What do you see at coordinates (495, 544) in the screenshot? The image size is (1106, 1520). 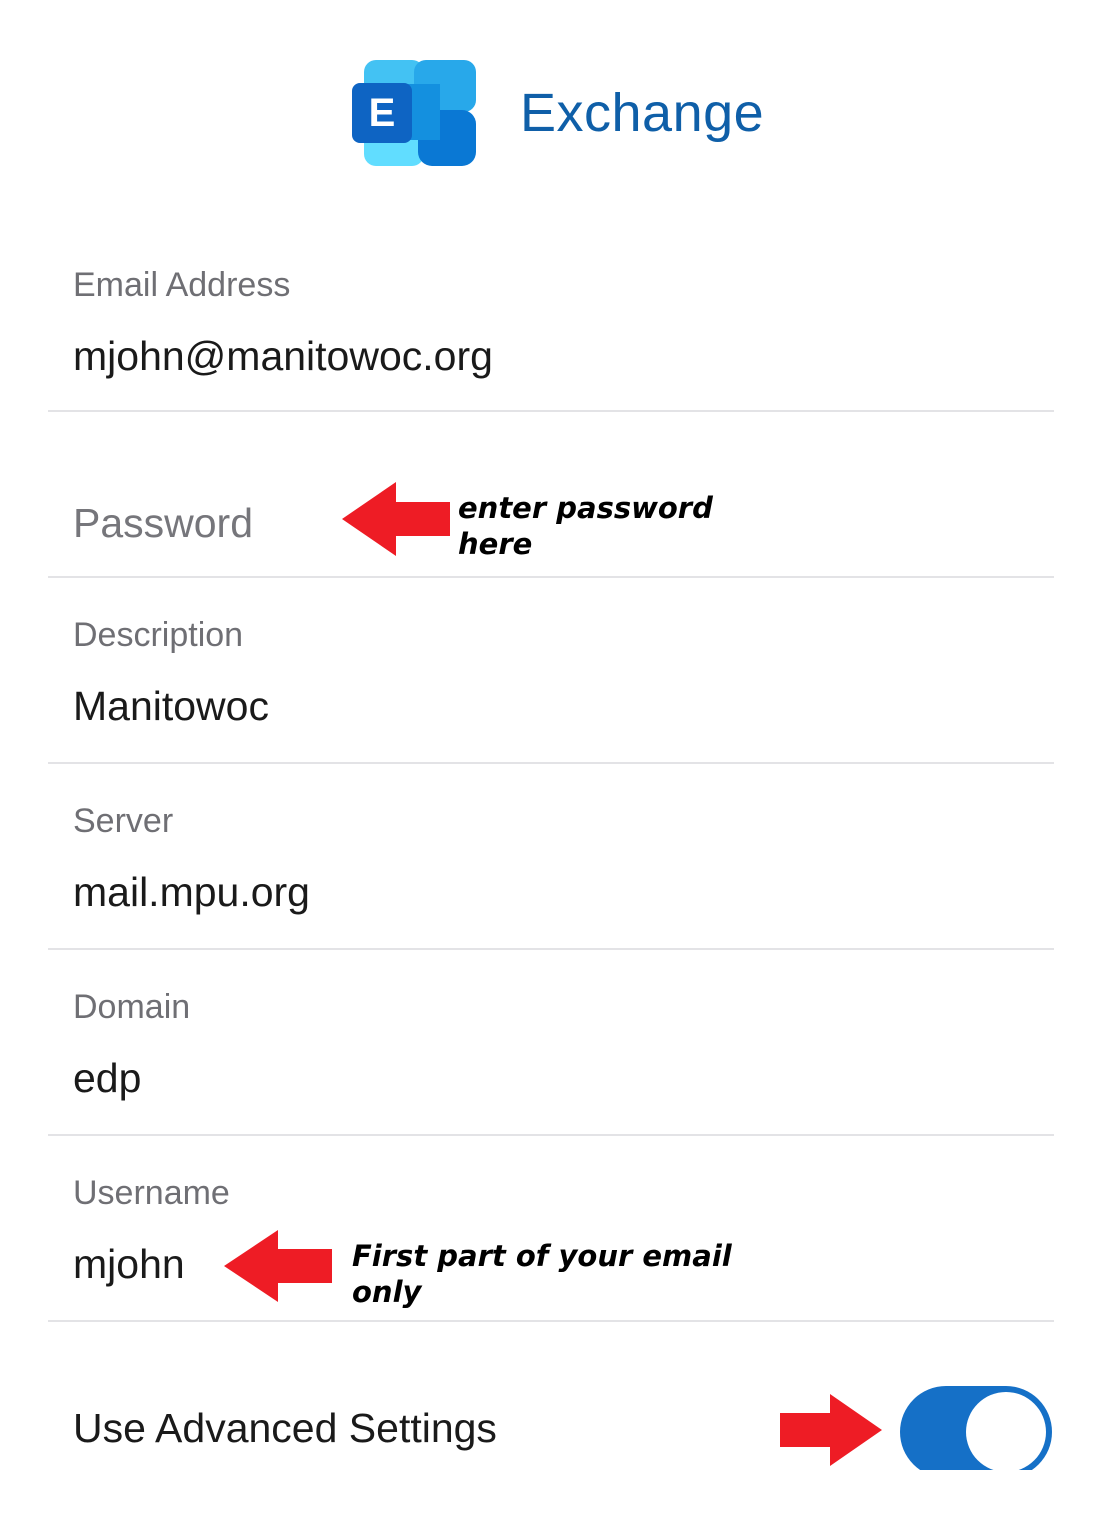 I see `password-annotation-line: here` at bounding box center [495, 544].